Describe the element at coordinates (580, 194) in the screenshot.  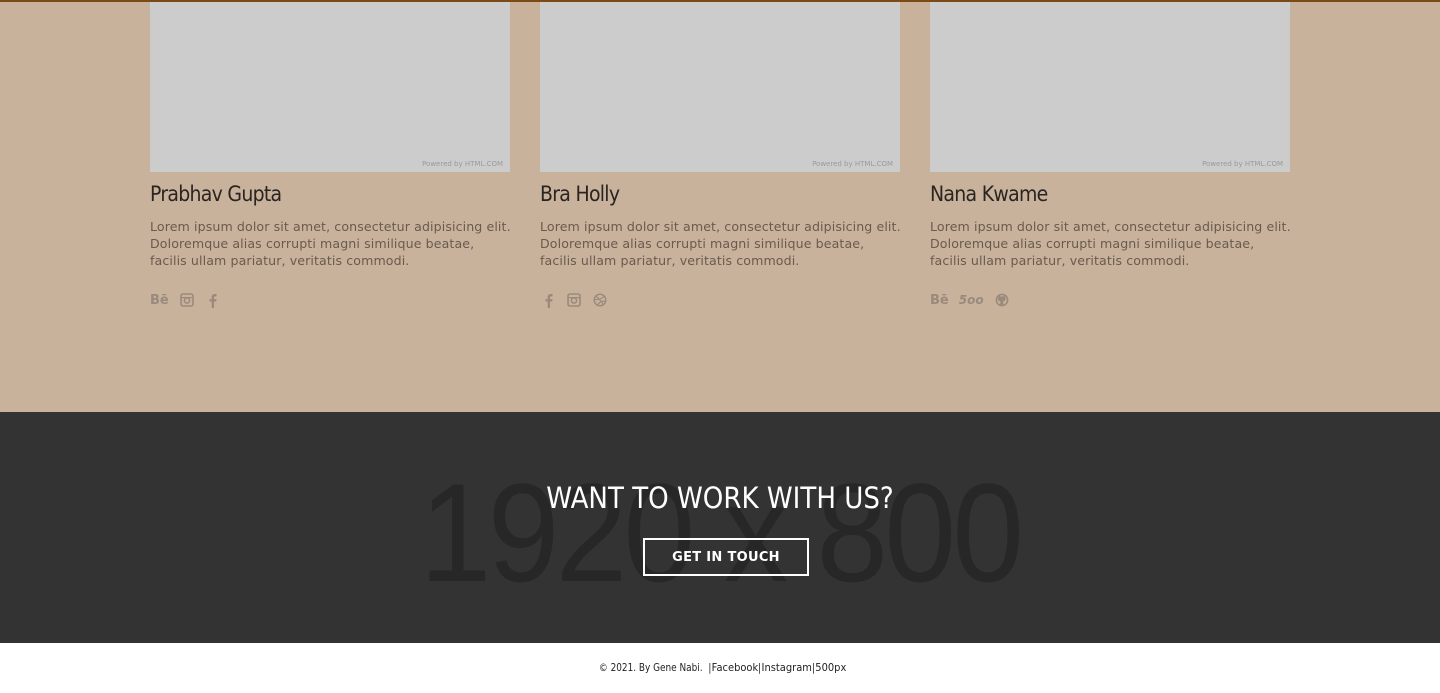
I see `member-name: Bra Holly` at that location.